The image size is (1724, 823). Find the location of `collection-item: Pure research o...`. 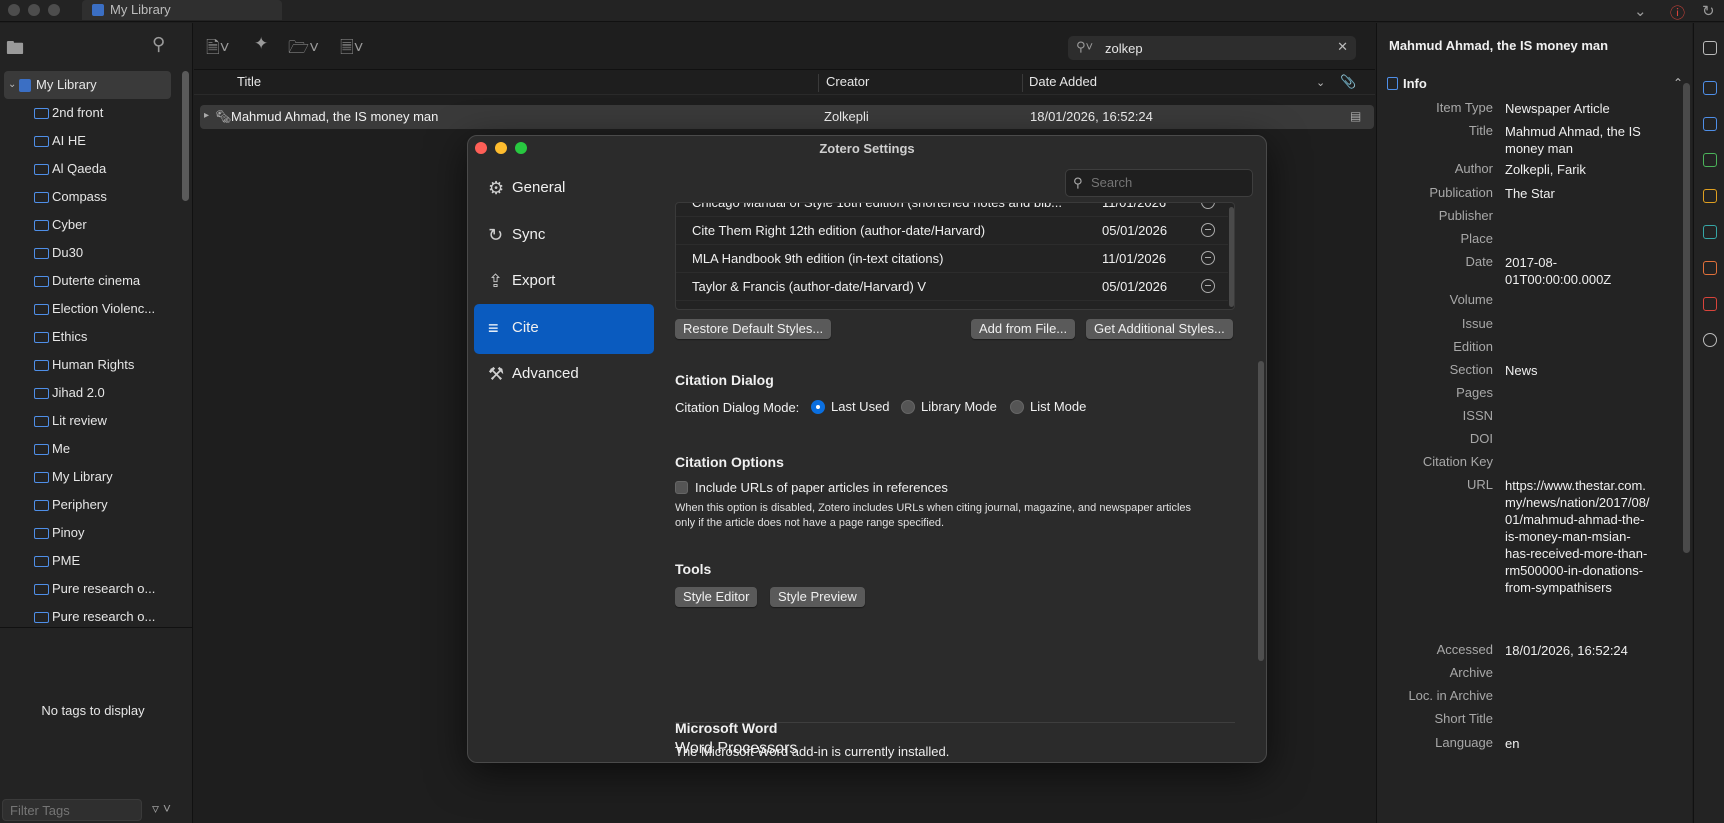

collection-item: Pure research o... is located at coordinates (96, 589).